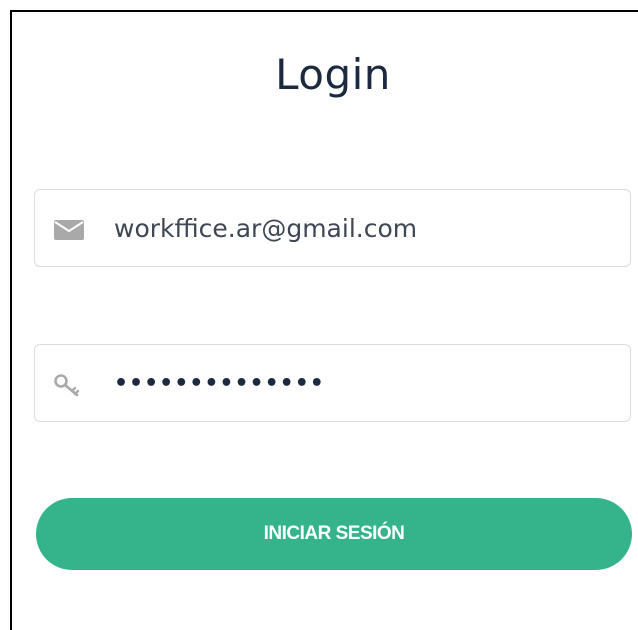 The height and width of the screenshot is (630, 638). I want to click on password-value: ••••••••••••••, so click(219, 384).